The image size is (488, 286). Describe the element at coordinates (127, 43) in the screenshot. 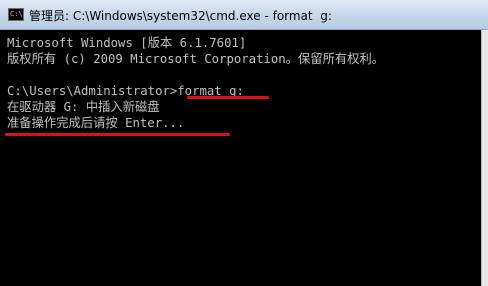

I see `console-line-version: Microsoft Windows [版本 6.1.7601]` at that location.